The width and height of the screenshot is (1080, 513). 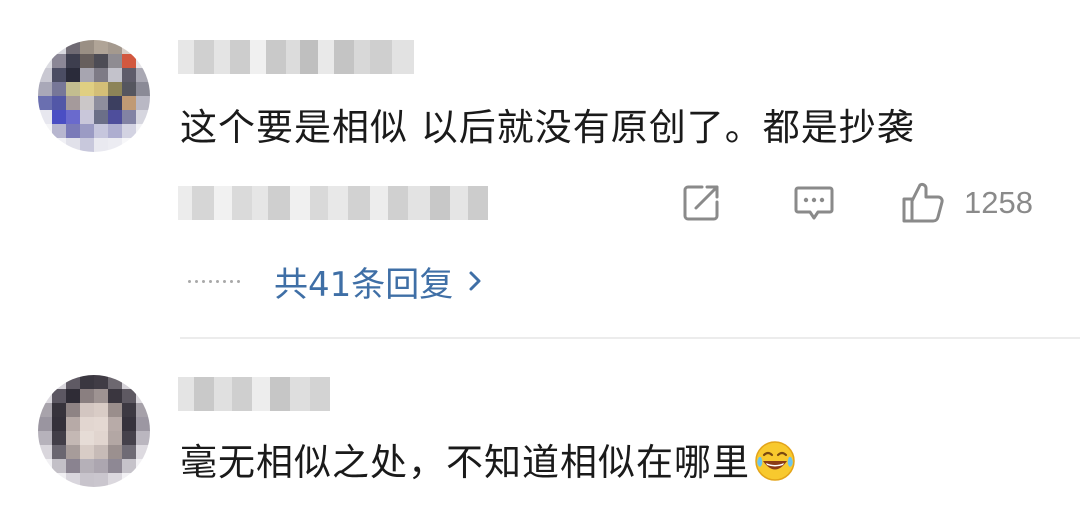 I want to click on comment-text-content: 毫无相似之处，不知道相似在哪里, so click(x=465, y=462).